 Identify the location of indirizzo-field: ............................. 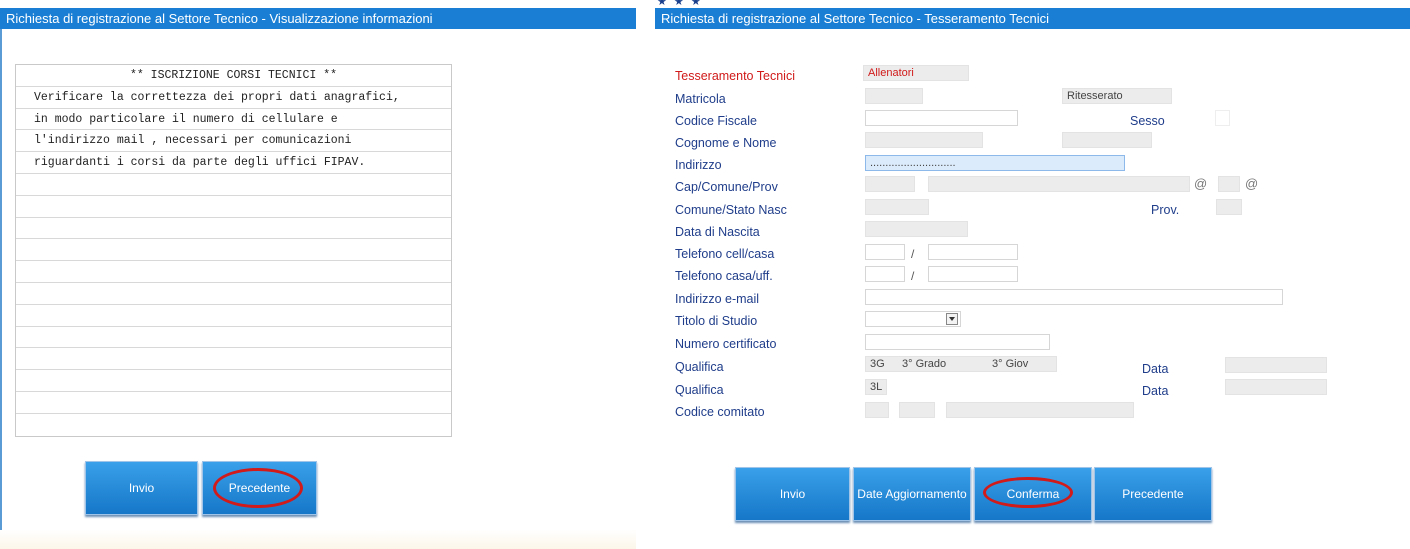
(995, 163).